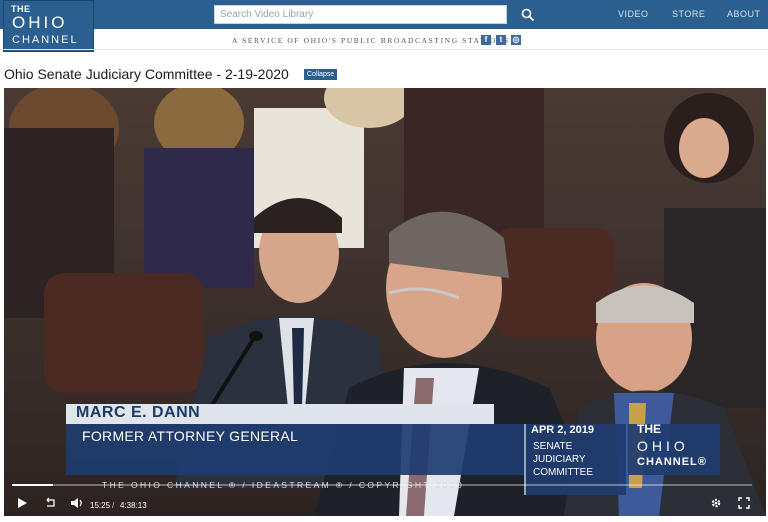 This screenshot has width=768, height=522. I want to click on search-icon, so click(527, 14).